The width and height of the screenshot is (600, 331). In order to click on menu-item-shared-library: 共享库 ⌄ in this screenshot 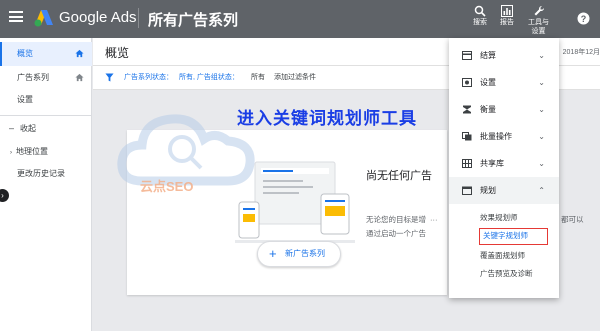, I will do `click(504, 163)`.